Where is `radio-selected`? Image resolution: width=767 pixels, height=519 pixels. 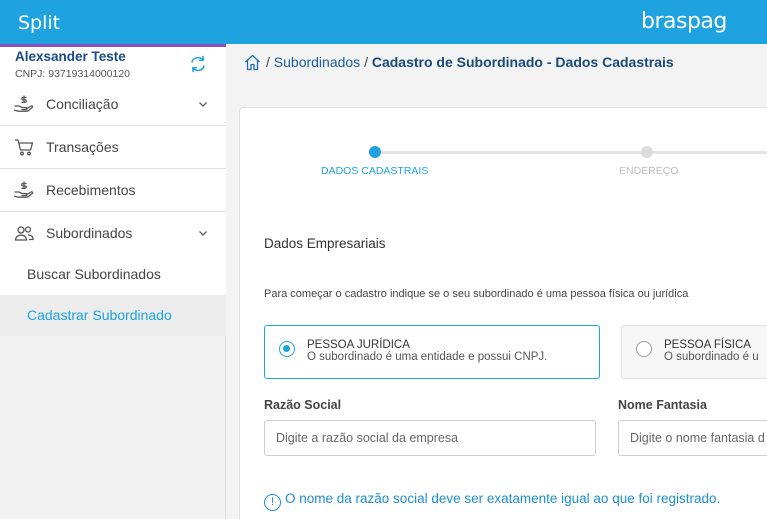 radio-selected is located at coordinates (287, 349).